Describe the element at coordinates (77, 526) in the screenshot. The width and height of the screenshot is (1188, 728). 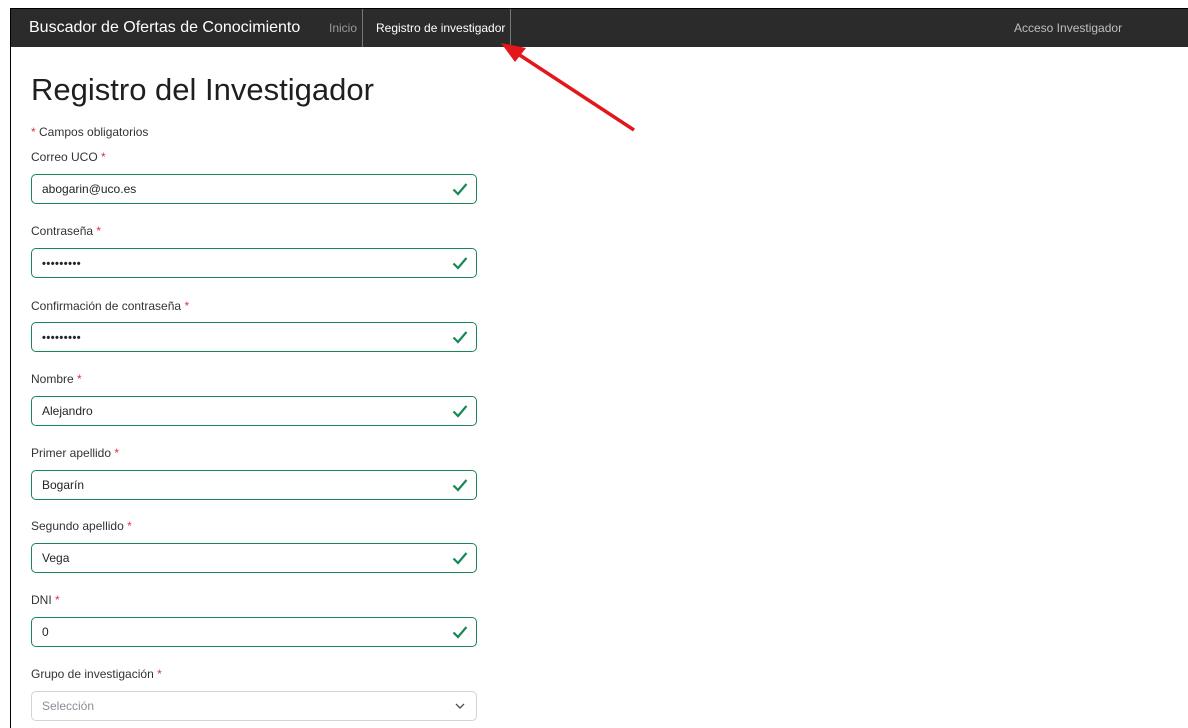
I see `label-text: Segundo apellido` at that location.